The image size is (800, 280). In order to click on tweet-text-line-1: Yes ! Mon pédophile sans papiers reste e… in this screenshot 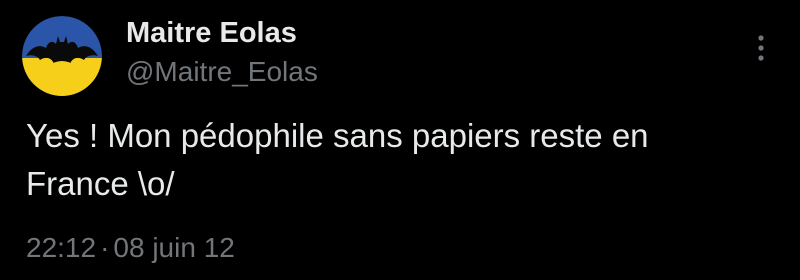, I will do `click(337, 135)`.